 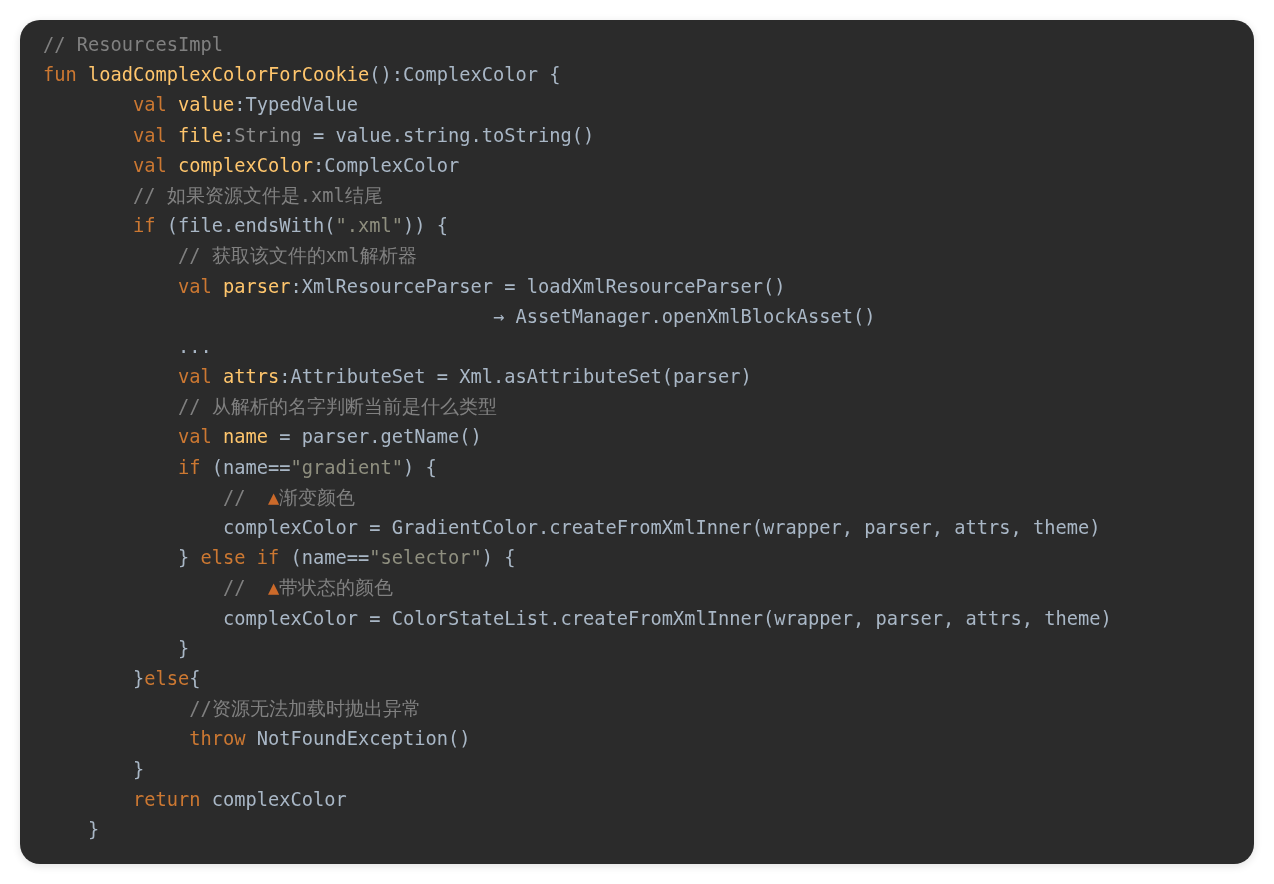 What do you see at coordinates (133, 45) in the screenshot?
I see `code-line: // ResourcesImpl` at bounding box center [133, 45].